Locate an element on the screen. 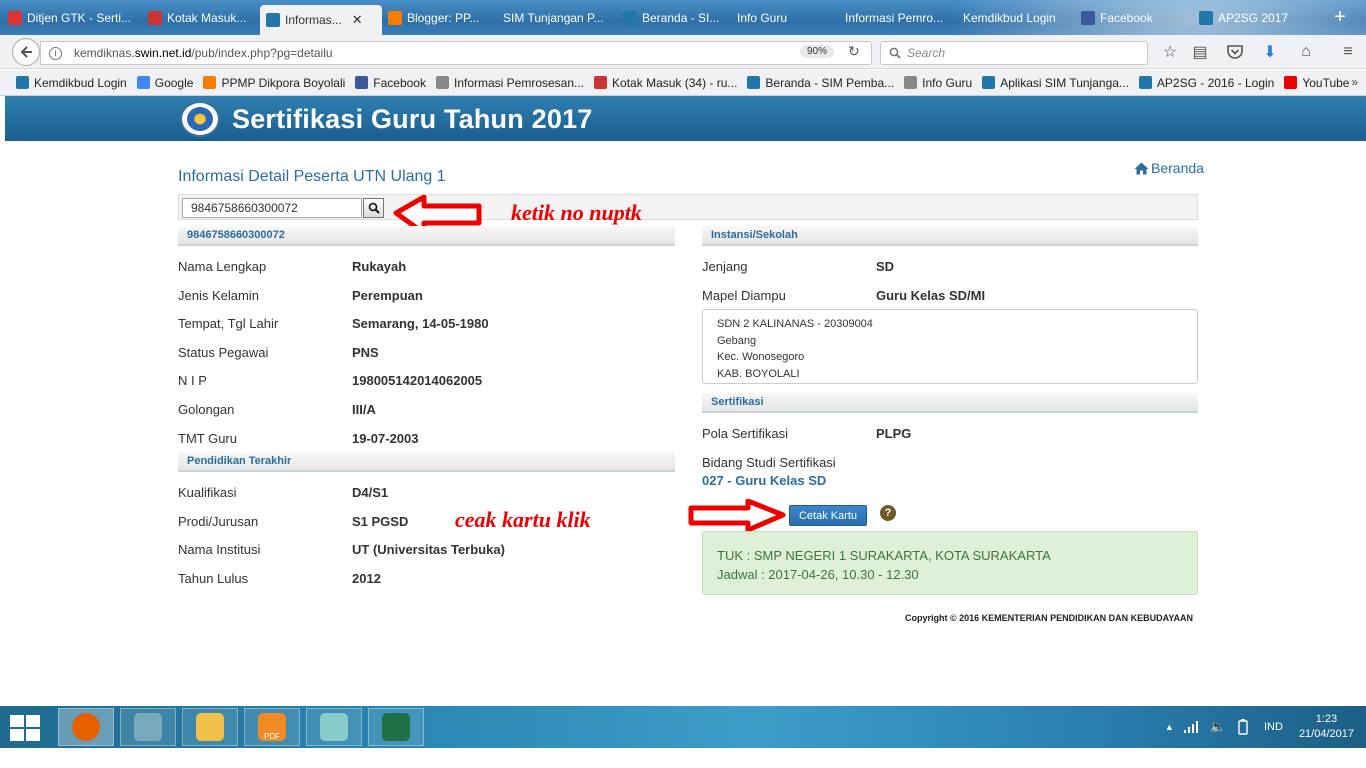 This screenshot has width=1366, height=768. clock-date: 21/04/2017 is located at coordinates (1326, 734).